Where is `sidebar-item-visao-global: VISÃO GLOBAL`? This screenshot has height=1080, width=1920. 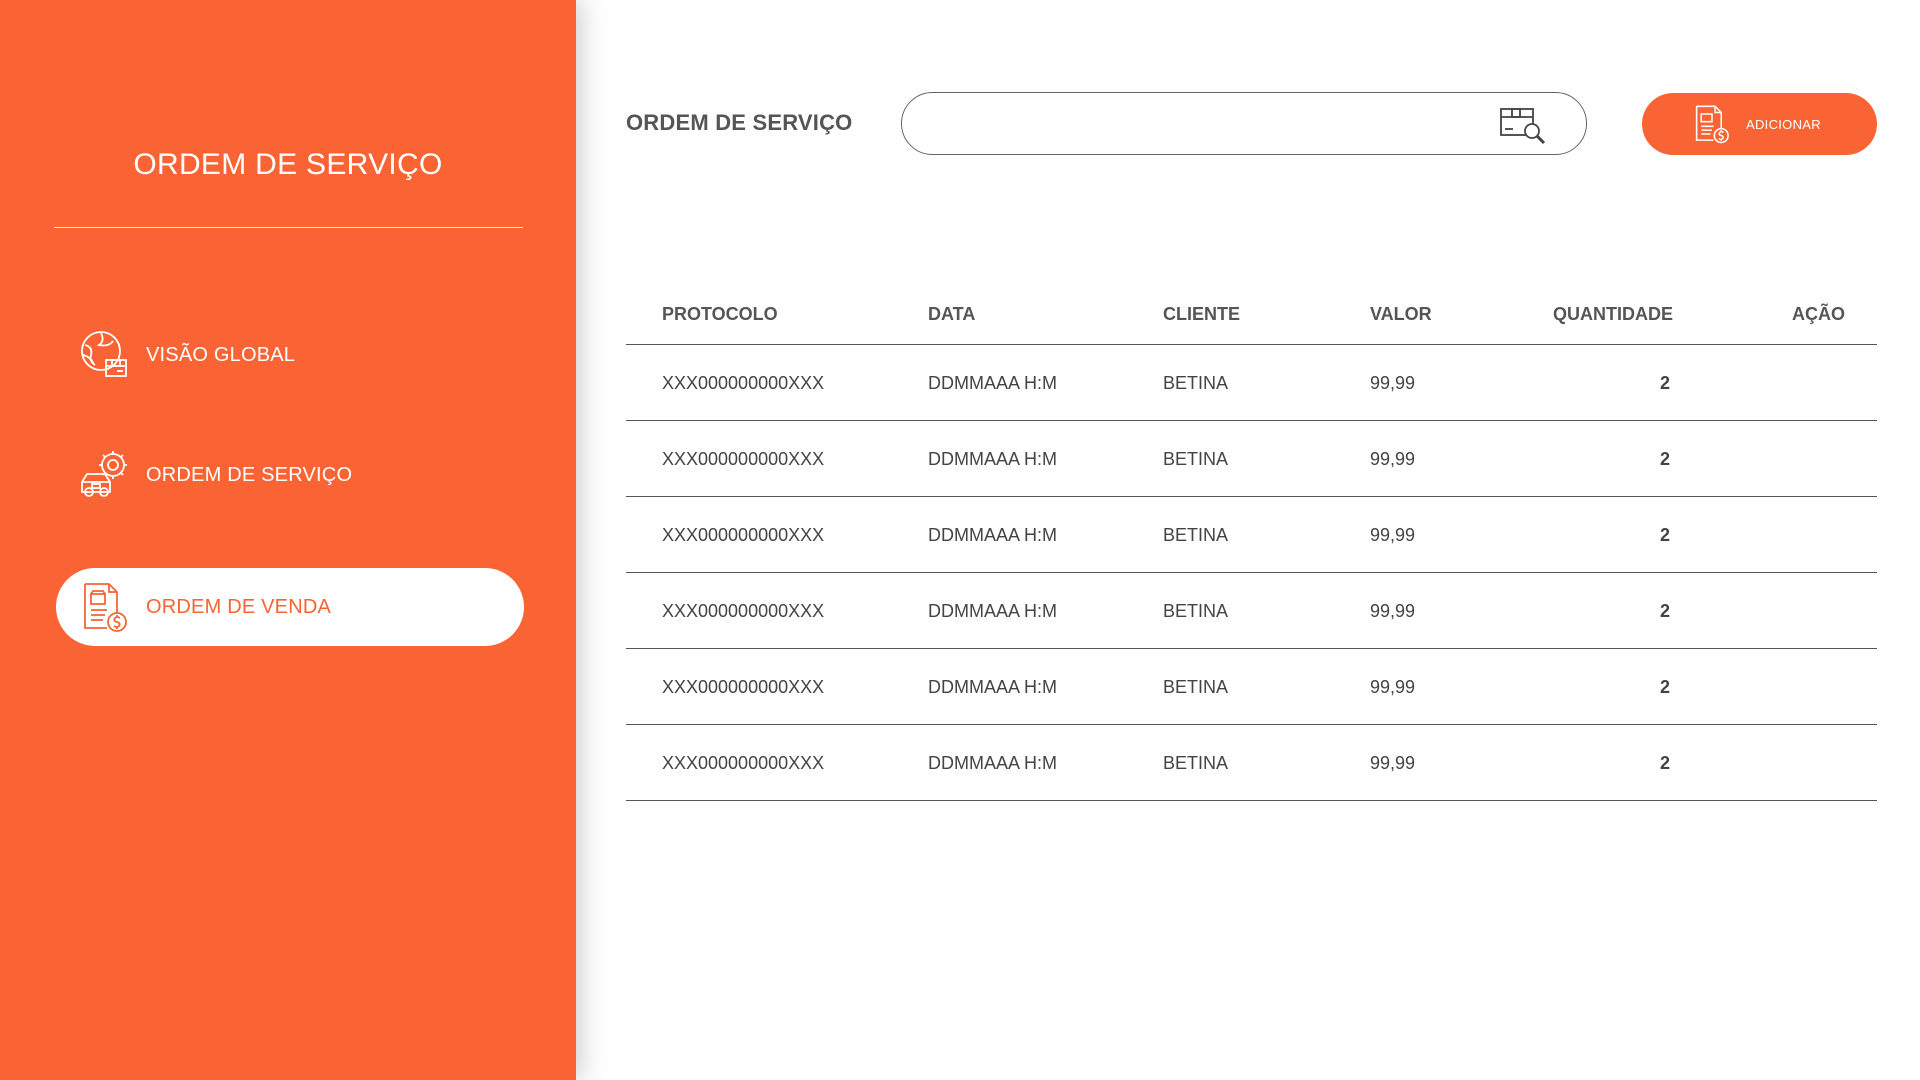 sidebar-item-visao-global: VISÃO GLOBAL is located at coordinates (290, 355).